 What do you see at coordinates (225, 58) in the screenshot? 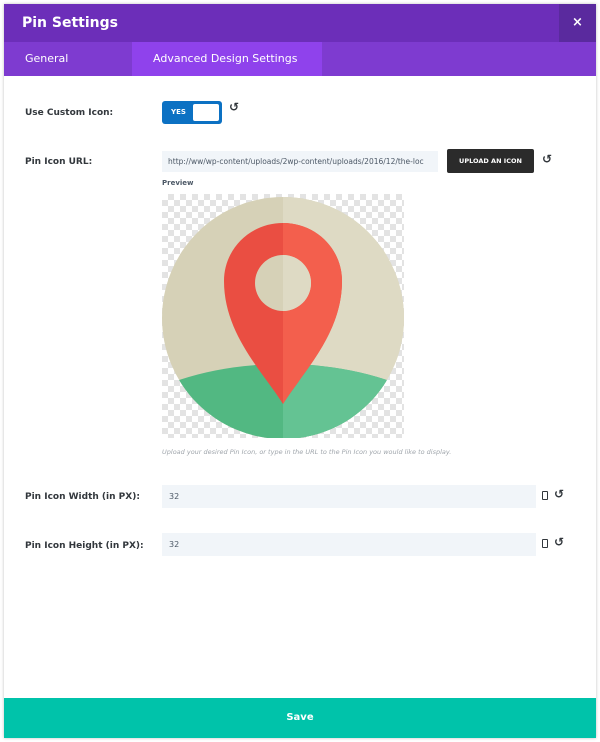
I see `tab-label: Advanced Design Settings` at bounding box center [225, 58].